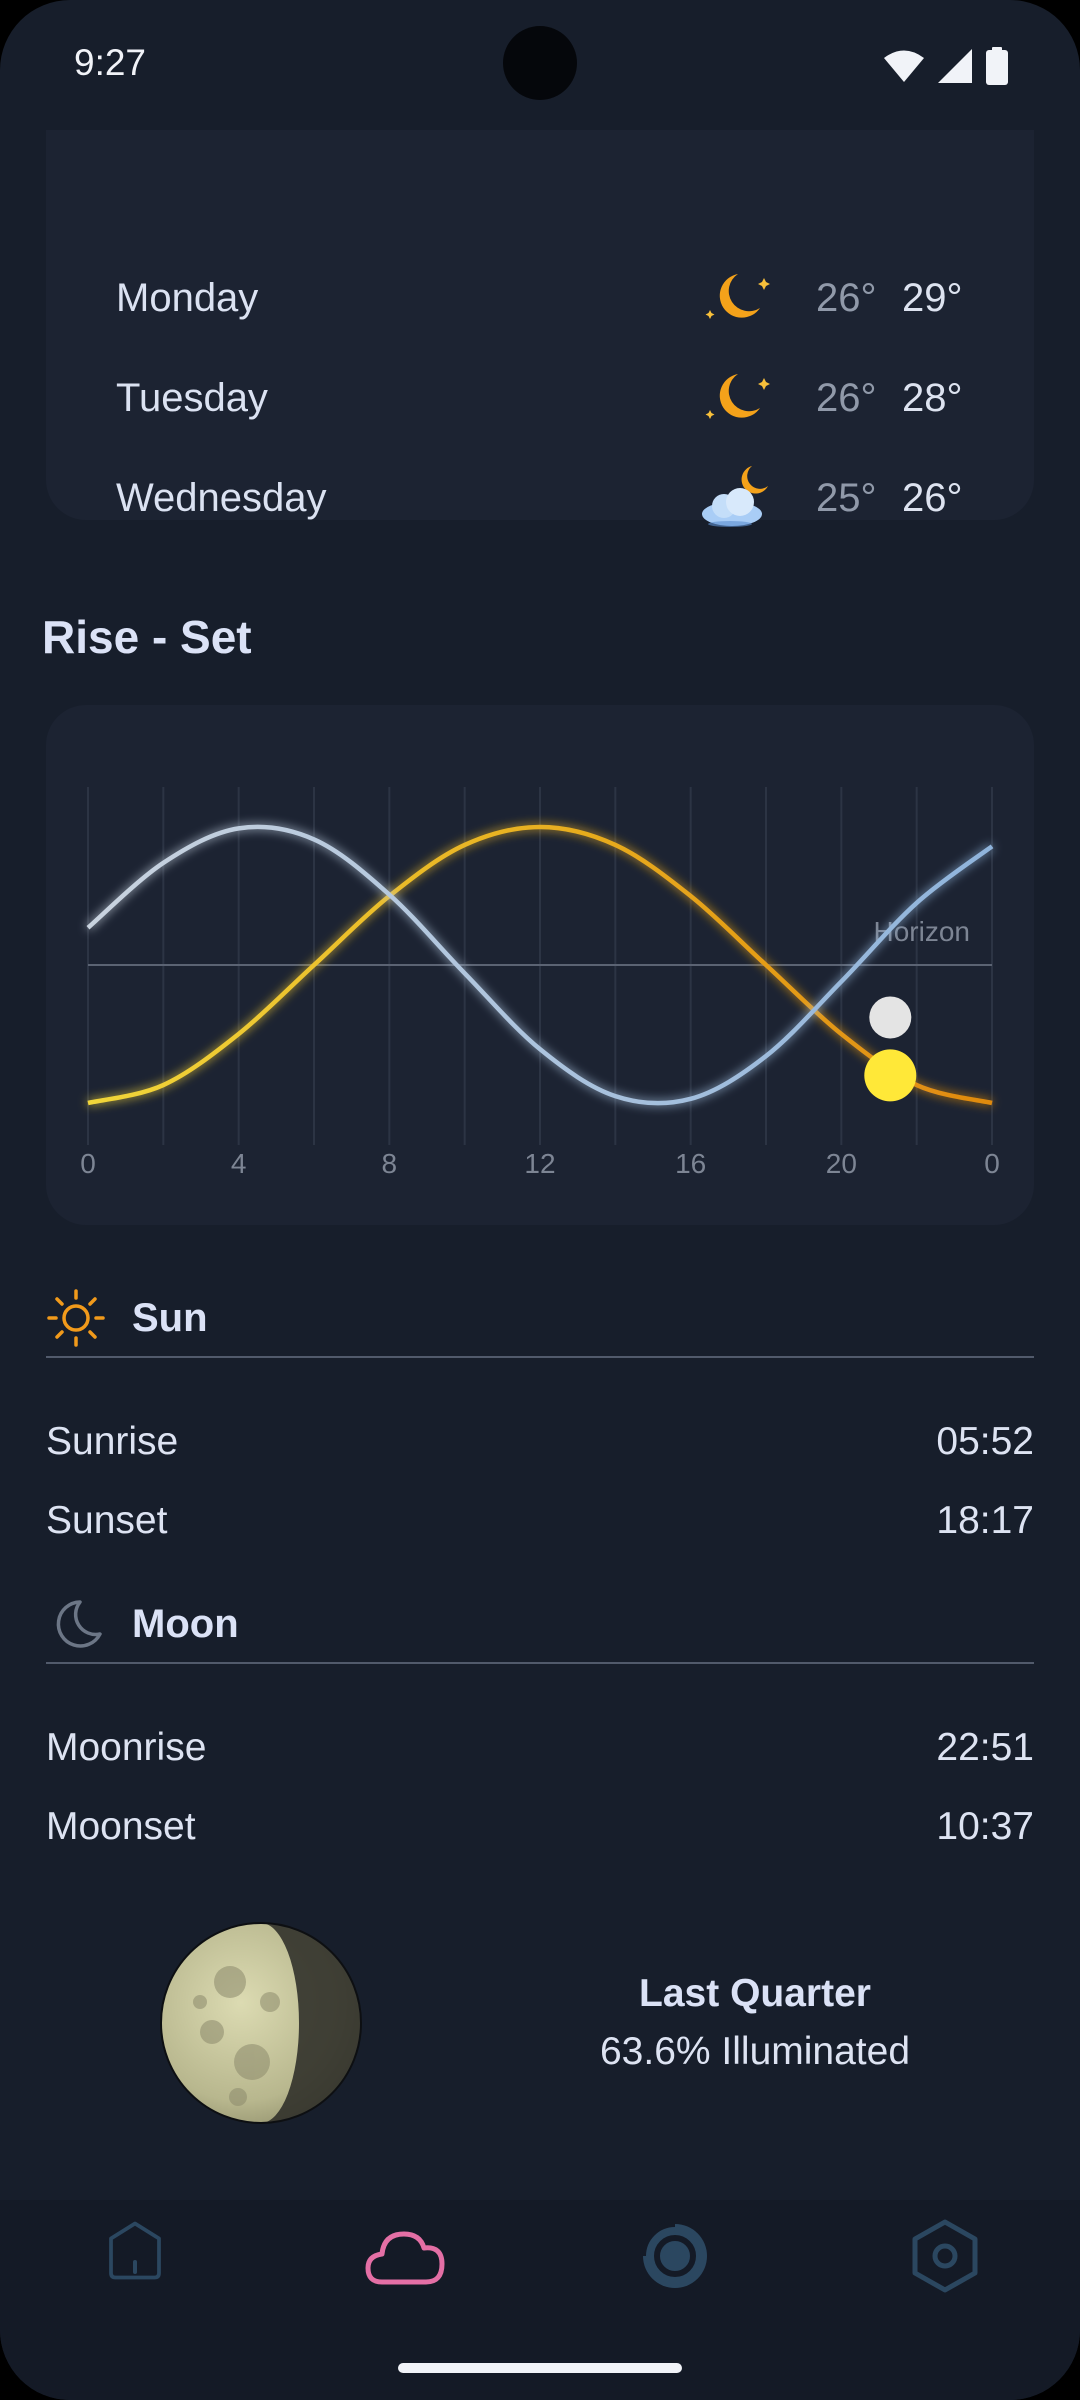  I want to click on sunrise-row: Sunrise 05:52, so click(540, 1442).